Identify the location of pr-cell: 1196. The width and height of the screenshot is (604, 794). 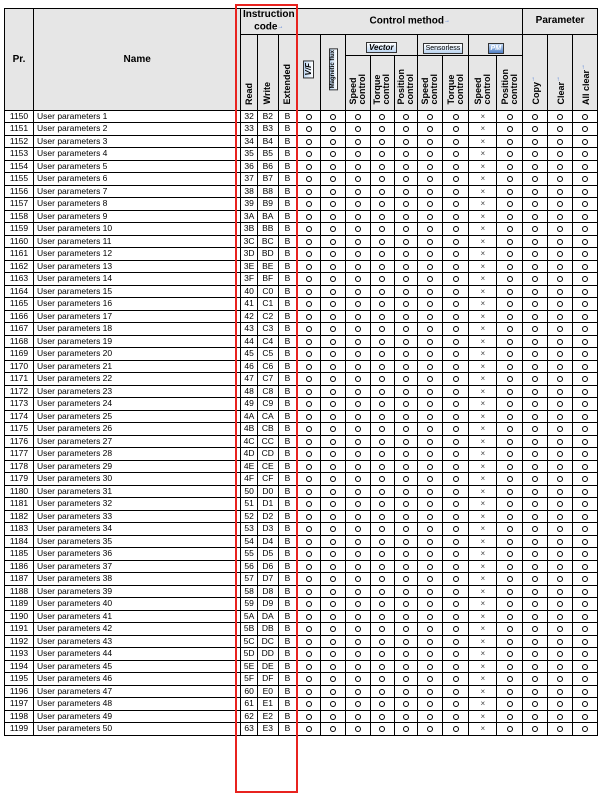
(19, 691).